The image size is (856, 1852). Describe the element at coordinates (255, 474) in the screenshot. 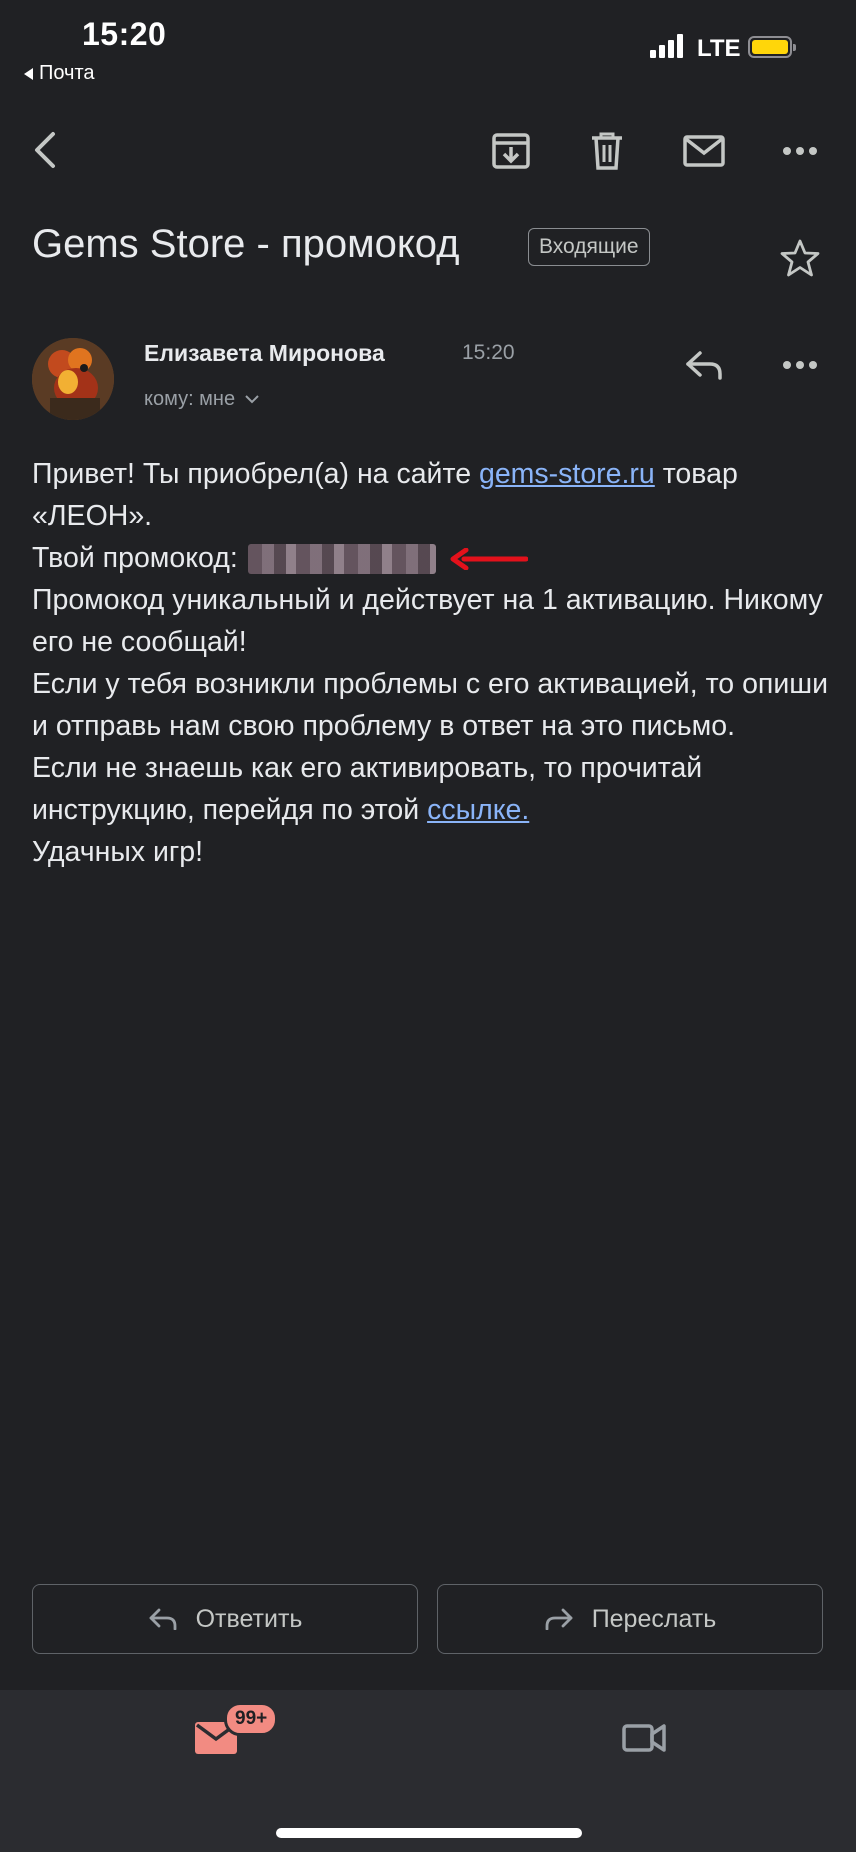

I see `greeting-text: Привет! Ты приобрел(а) на сайте` at that location.